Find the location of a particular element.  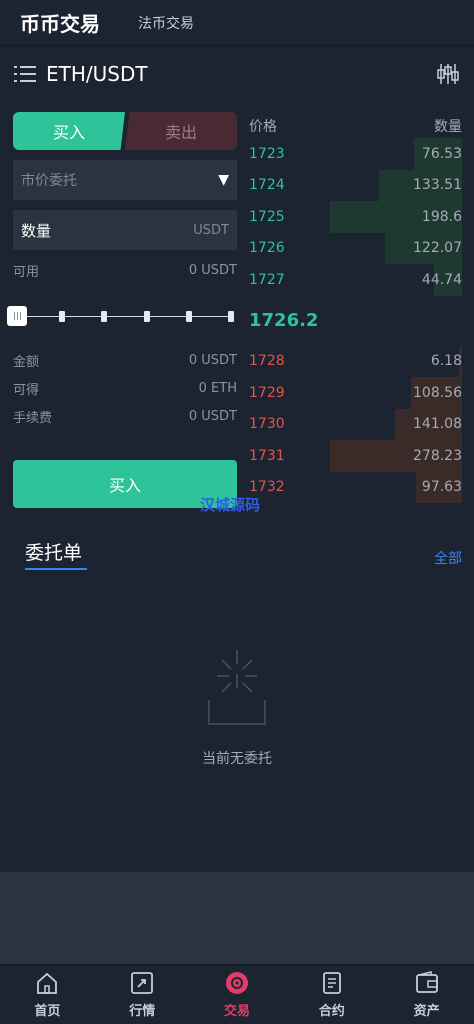

pair-bar: ETH/USDT is located at coordinates (237, 74).